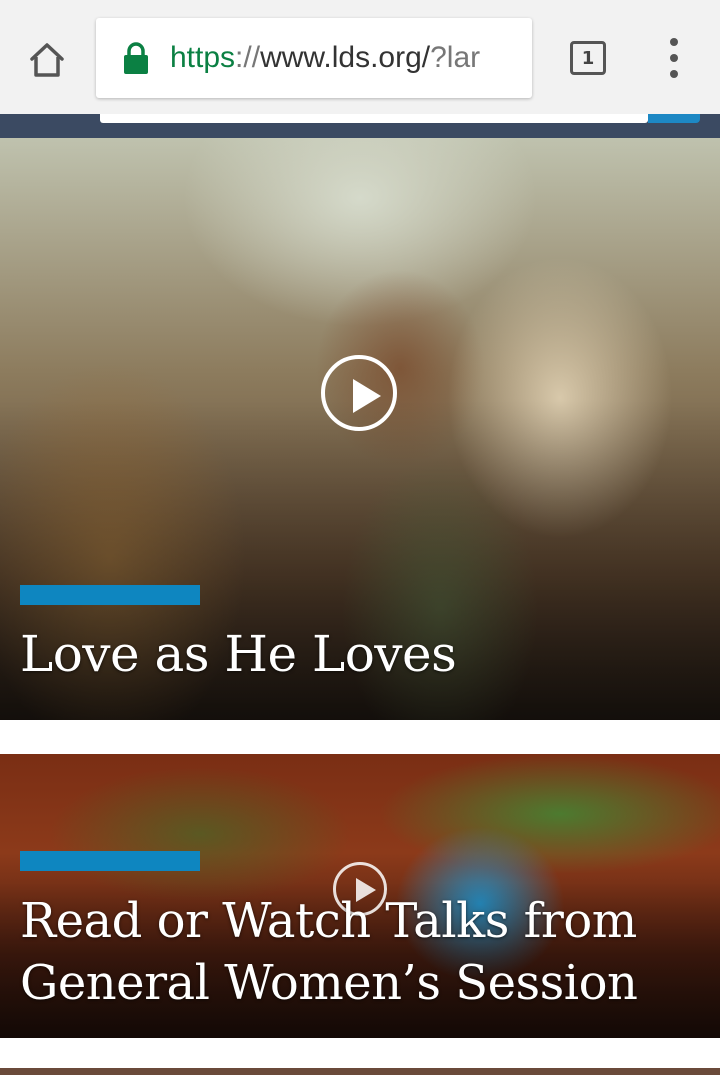 This screenshot has width=720, height=1075. Describe the element at coordinates (674, 58) in the screenshot. I see `more-vertical-icon` at that location.